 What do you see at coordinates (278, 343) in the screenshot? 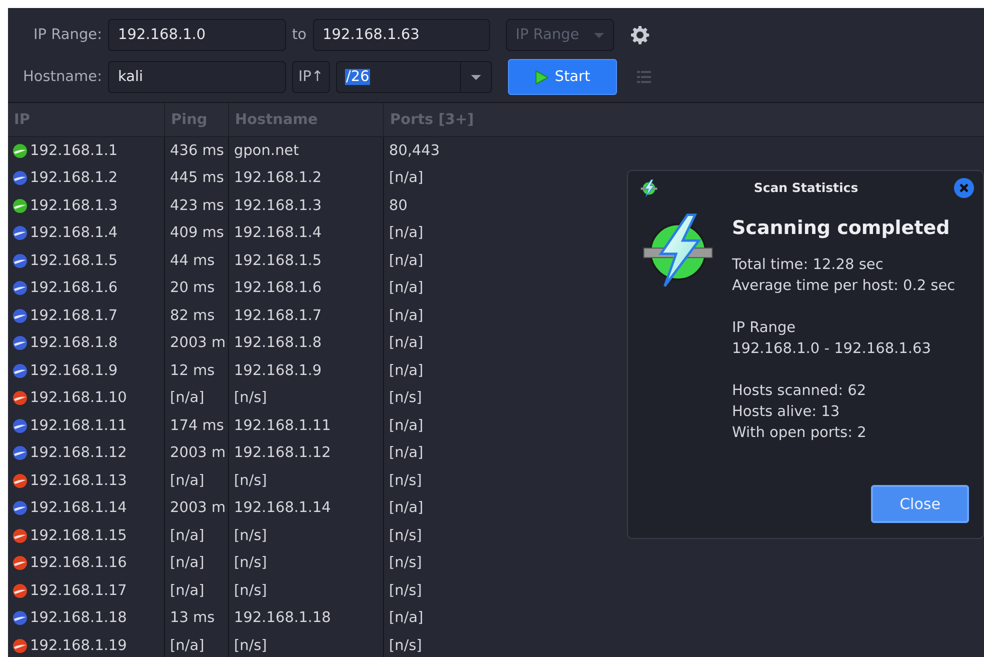
I see `hostname-cell: 192.168.1.8` at bounding box center [278, 343].